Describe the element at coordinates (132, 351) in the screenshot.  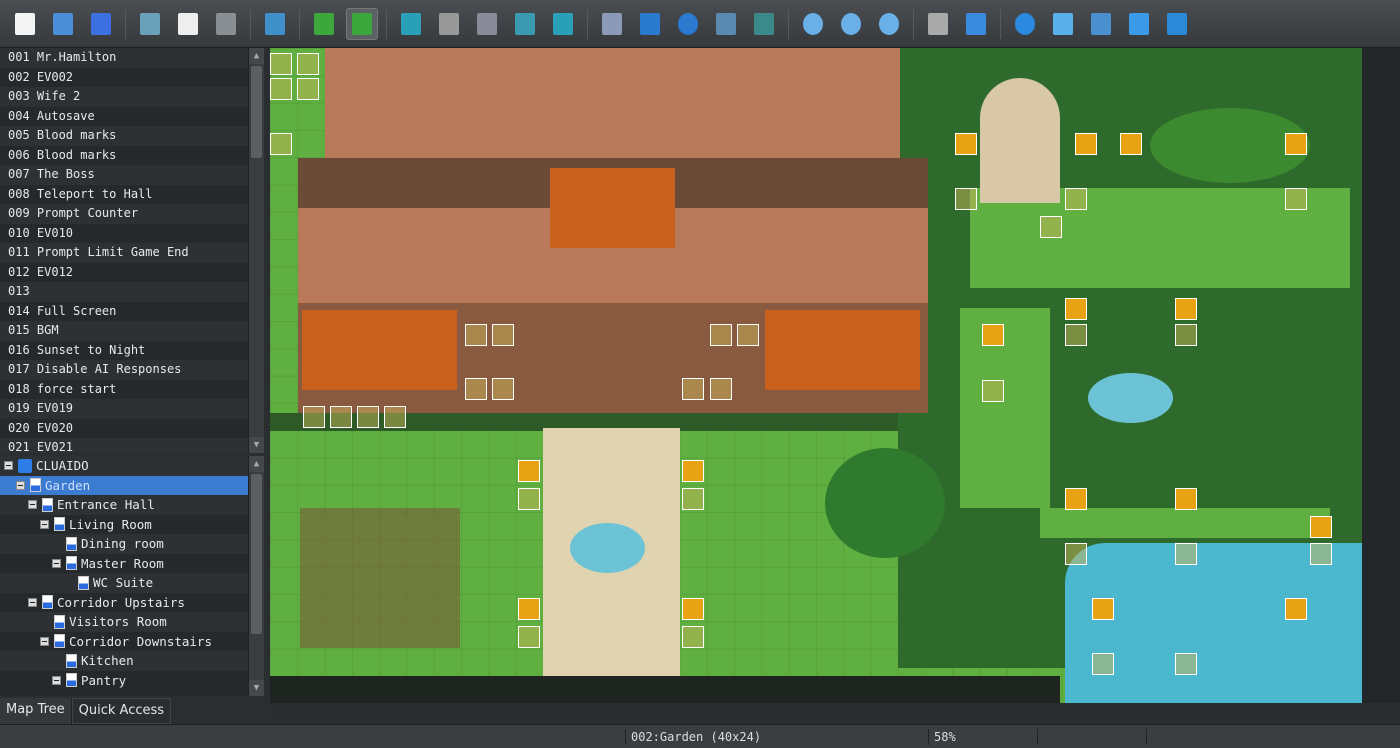
I see `event-list-item: 016 Sunset to Night` at that location.